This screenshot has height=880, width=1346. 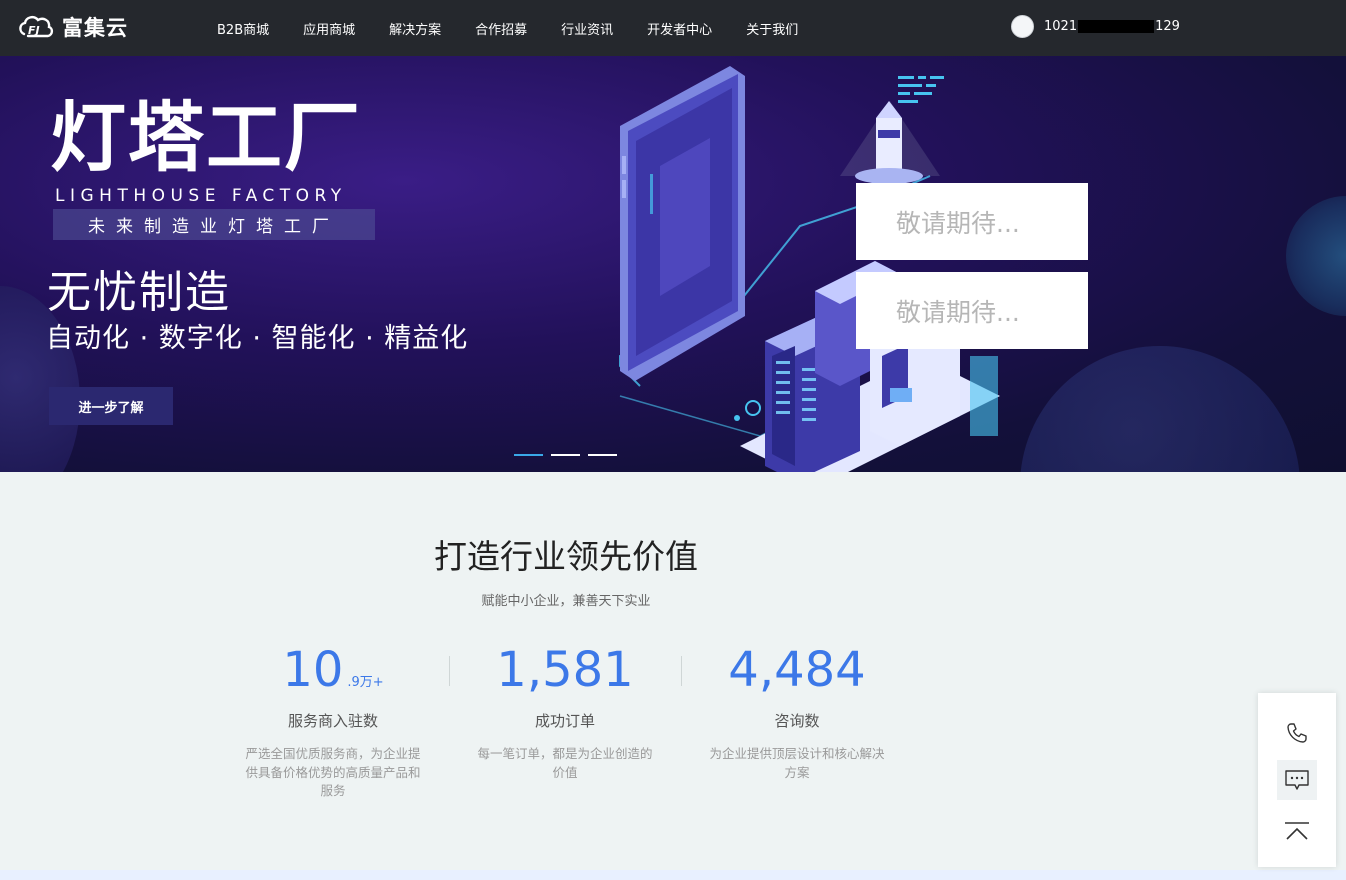 I want to click on hero-tagline: 未来制造业灯塔工厂, so click(x=214, y=224).